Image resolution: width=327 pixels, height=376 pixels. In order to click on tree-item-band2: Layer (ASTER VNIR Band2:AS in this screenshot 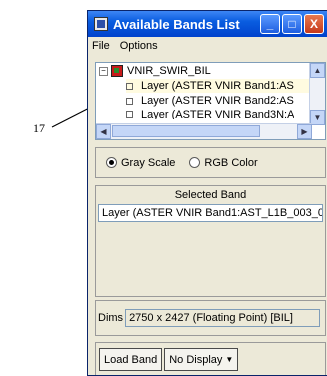, I will do `click(210, 101)`.